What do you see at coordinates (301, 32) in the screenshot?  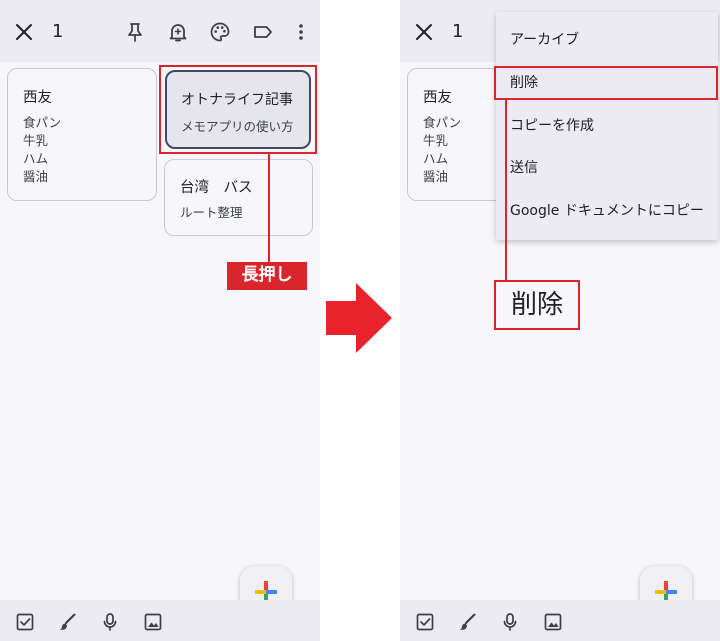 I see `more-vert-icon` at bounding box center [301, 32].